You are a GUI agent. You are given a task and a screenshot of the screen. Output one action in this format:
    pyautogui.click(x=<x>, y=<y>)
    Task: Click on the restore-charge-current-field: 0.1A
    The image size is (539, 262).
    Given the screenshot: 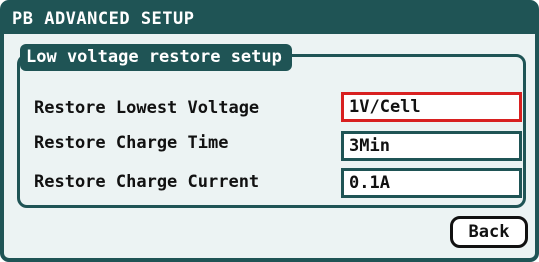 What is the action you would take?
    pyautogui.click(x=431, y=183)
    